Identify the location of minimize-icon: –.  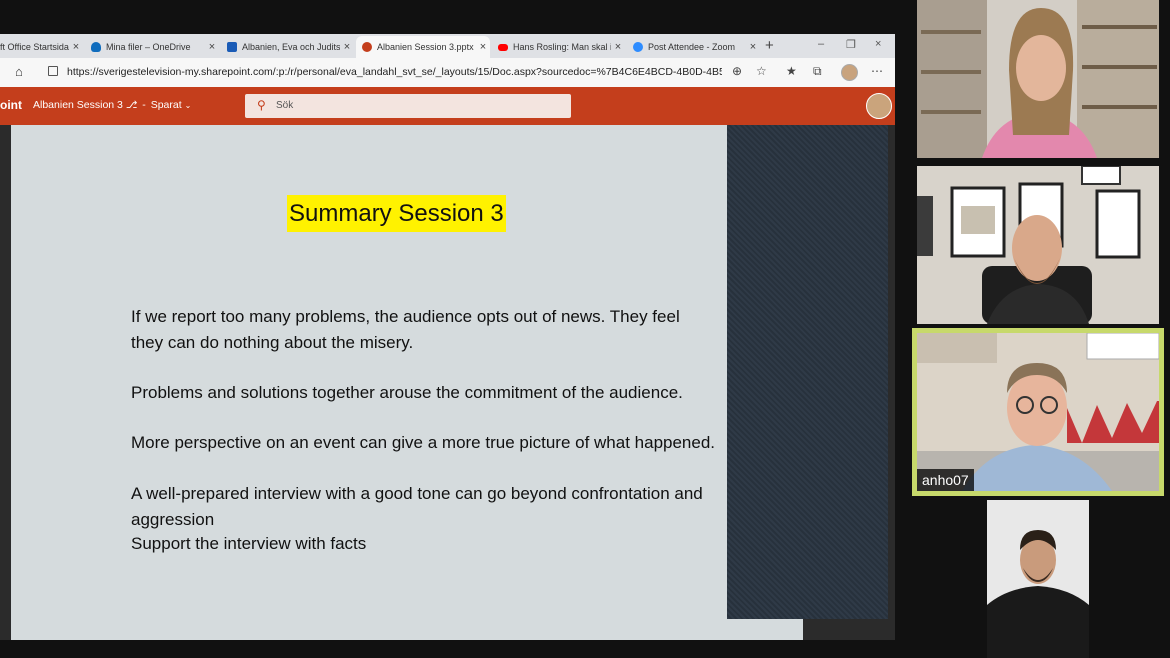
(821, 44).